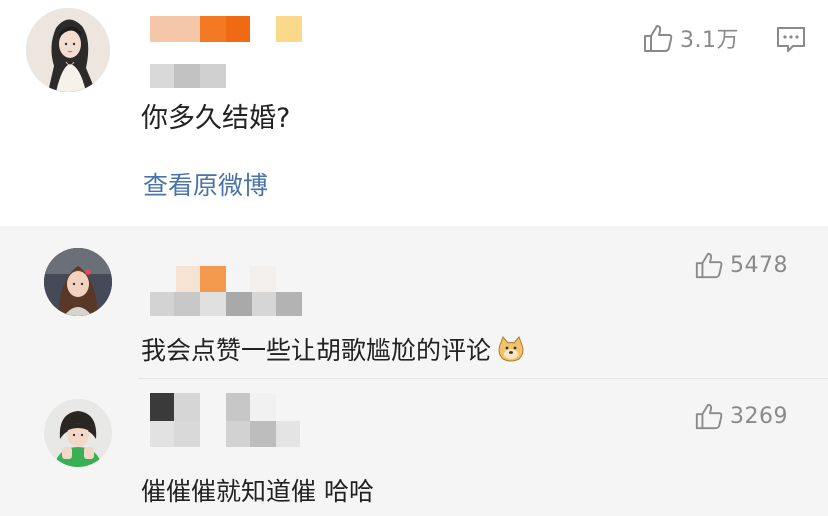 The width and height of the screenshot is (828, 516). Describe the element at coordinates (511, 353) in the screenshot. I see `doge-emoji-icon` at that location.